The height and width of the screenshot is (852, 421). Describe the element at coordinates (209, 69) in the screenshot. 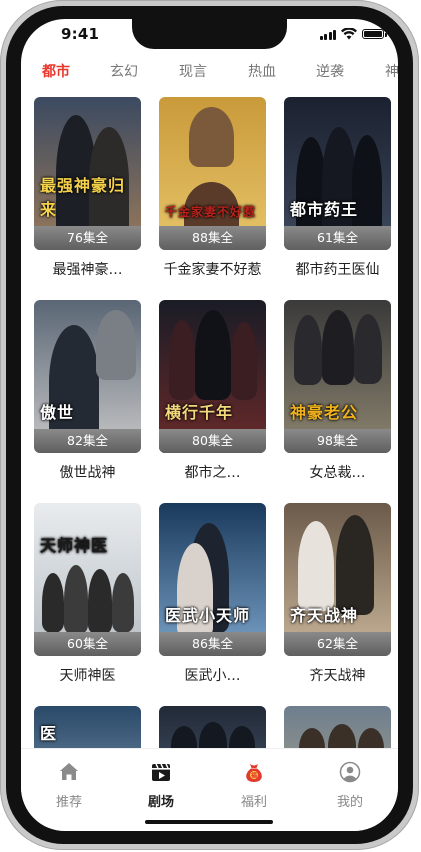

I see `category-tabs: 都市 玄幻 现言 热血 逆袭 神` at that location.